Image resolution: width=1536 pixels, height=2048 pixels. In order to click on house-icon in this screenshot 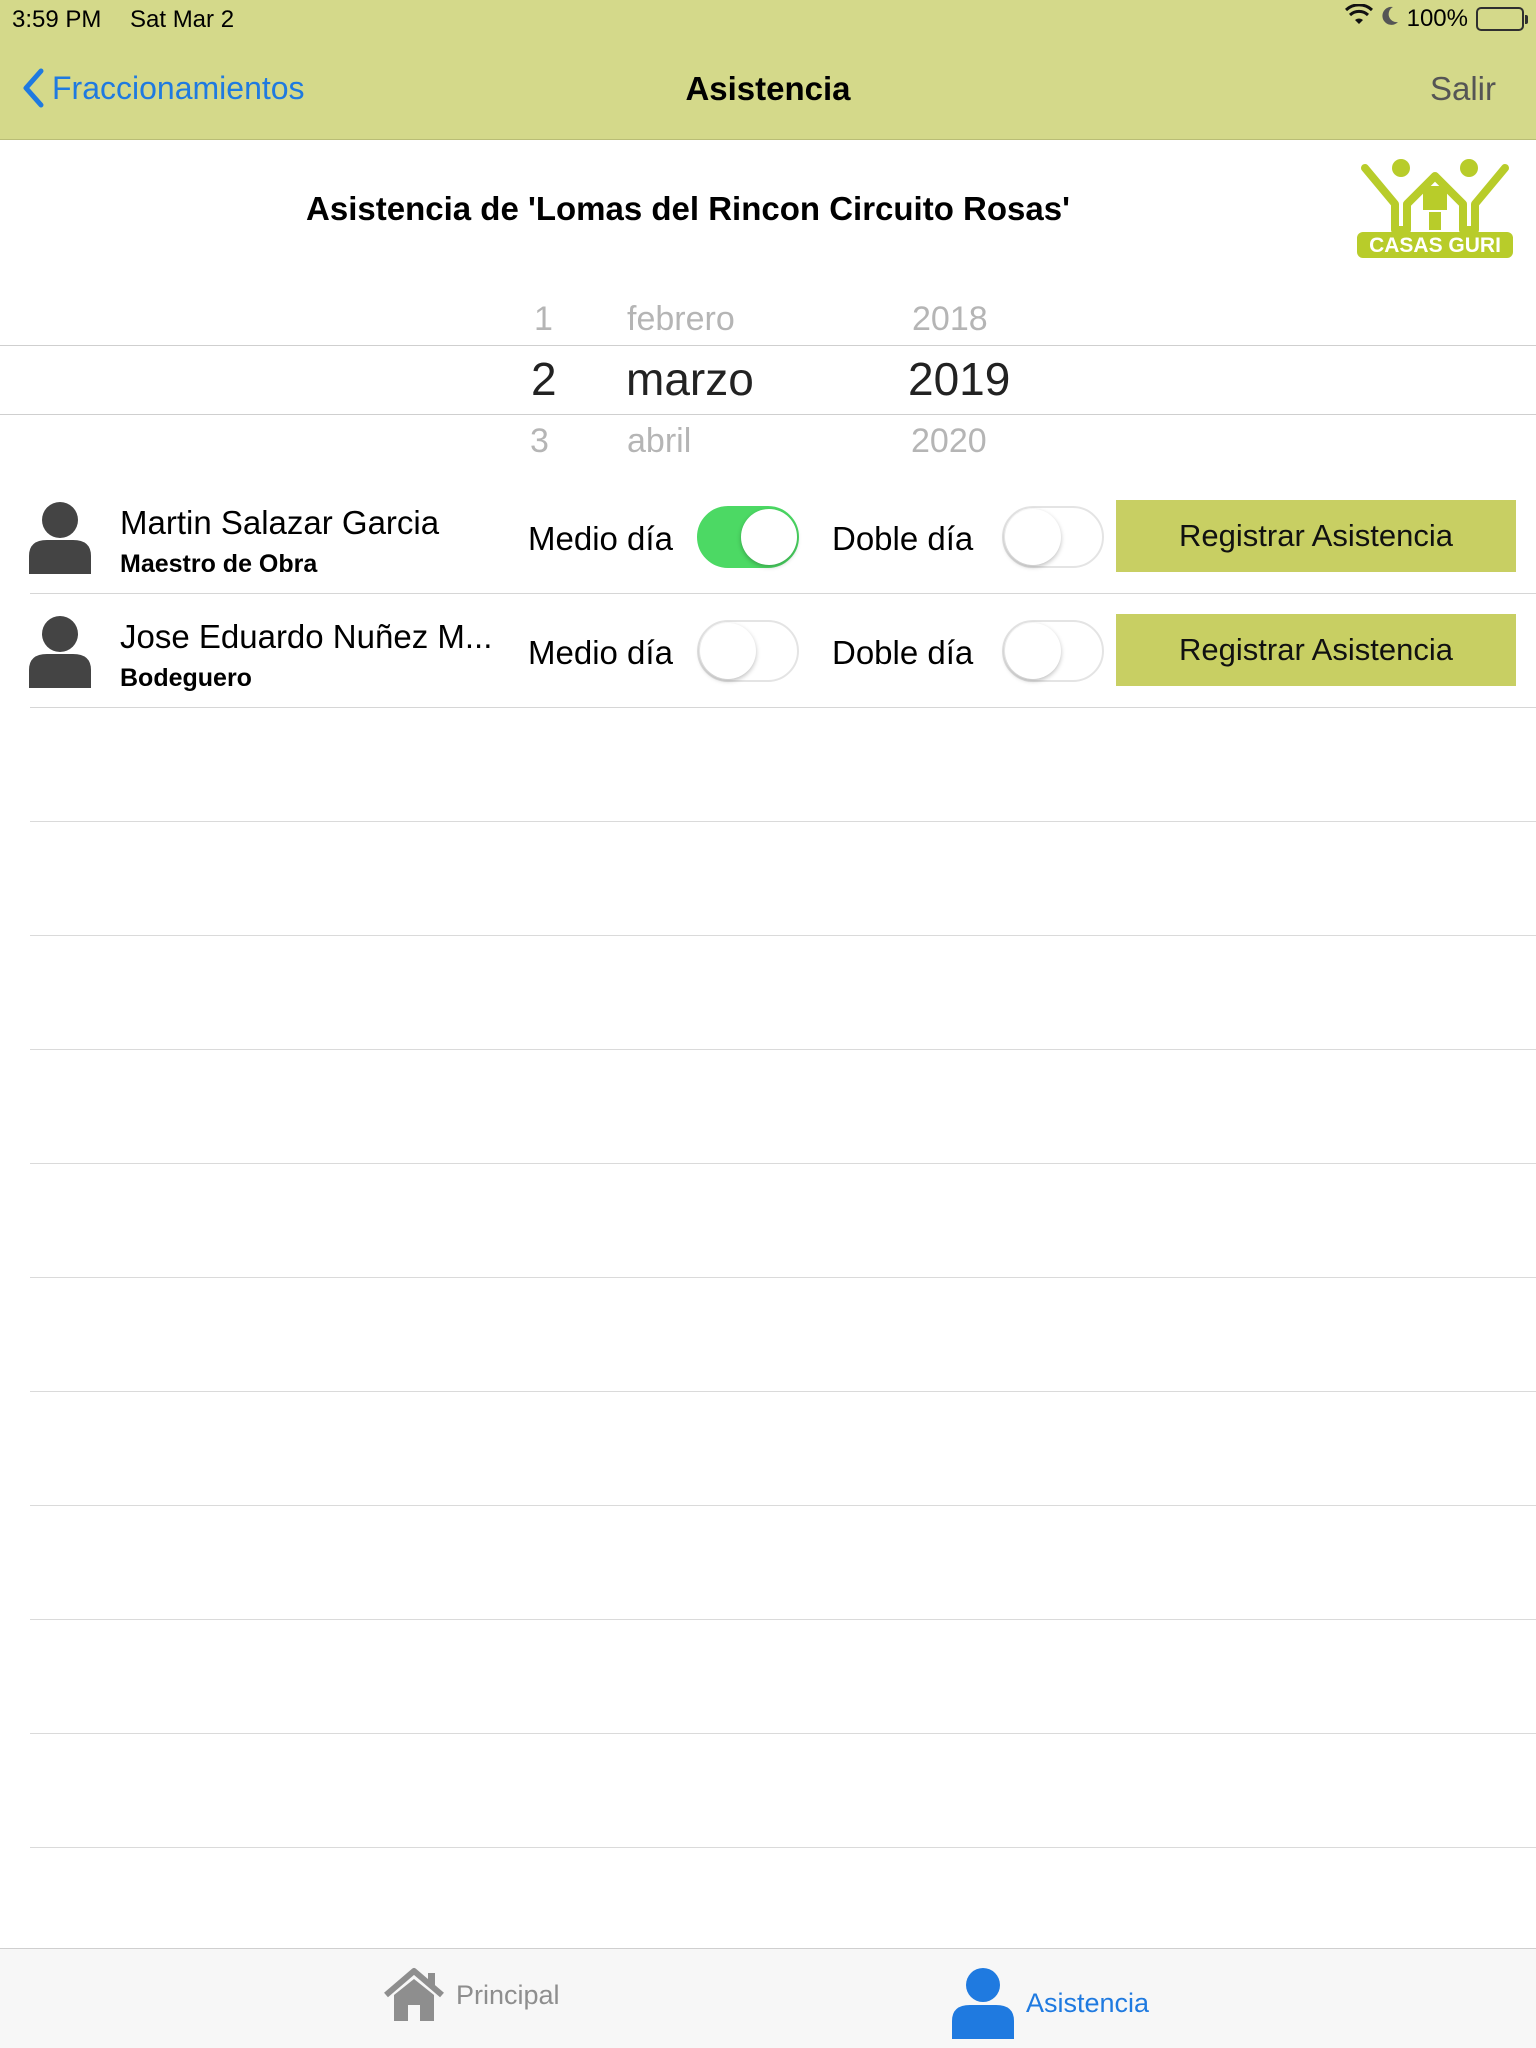, I will do `click(414, 1994)`.